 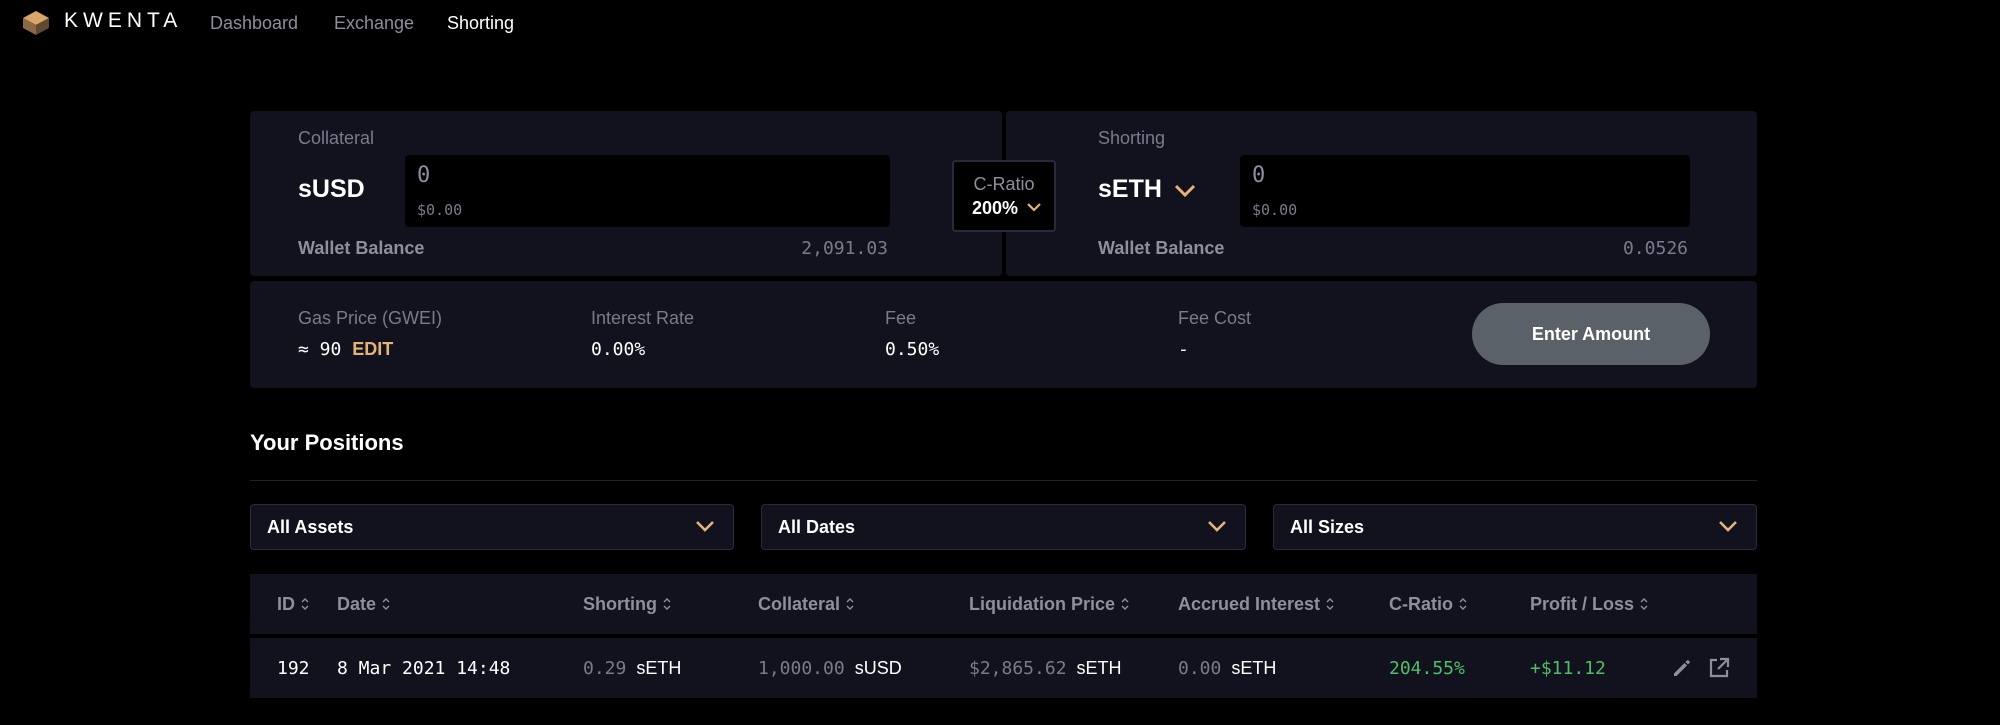 I want to click on gas-edit-link: EDIT, so click(x=372, y=349).